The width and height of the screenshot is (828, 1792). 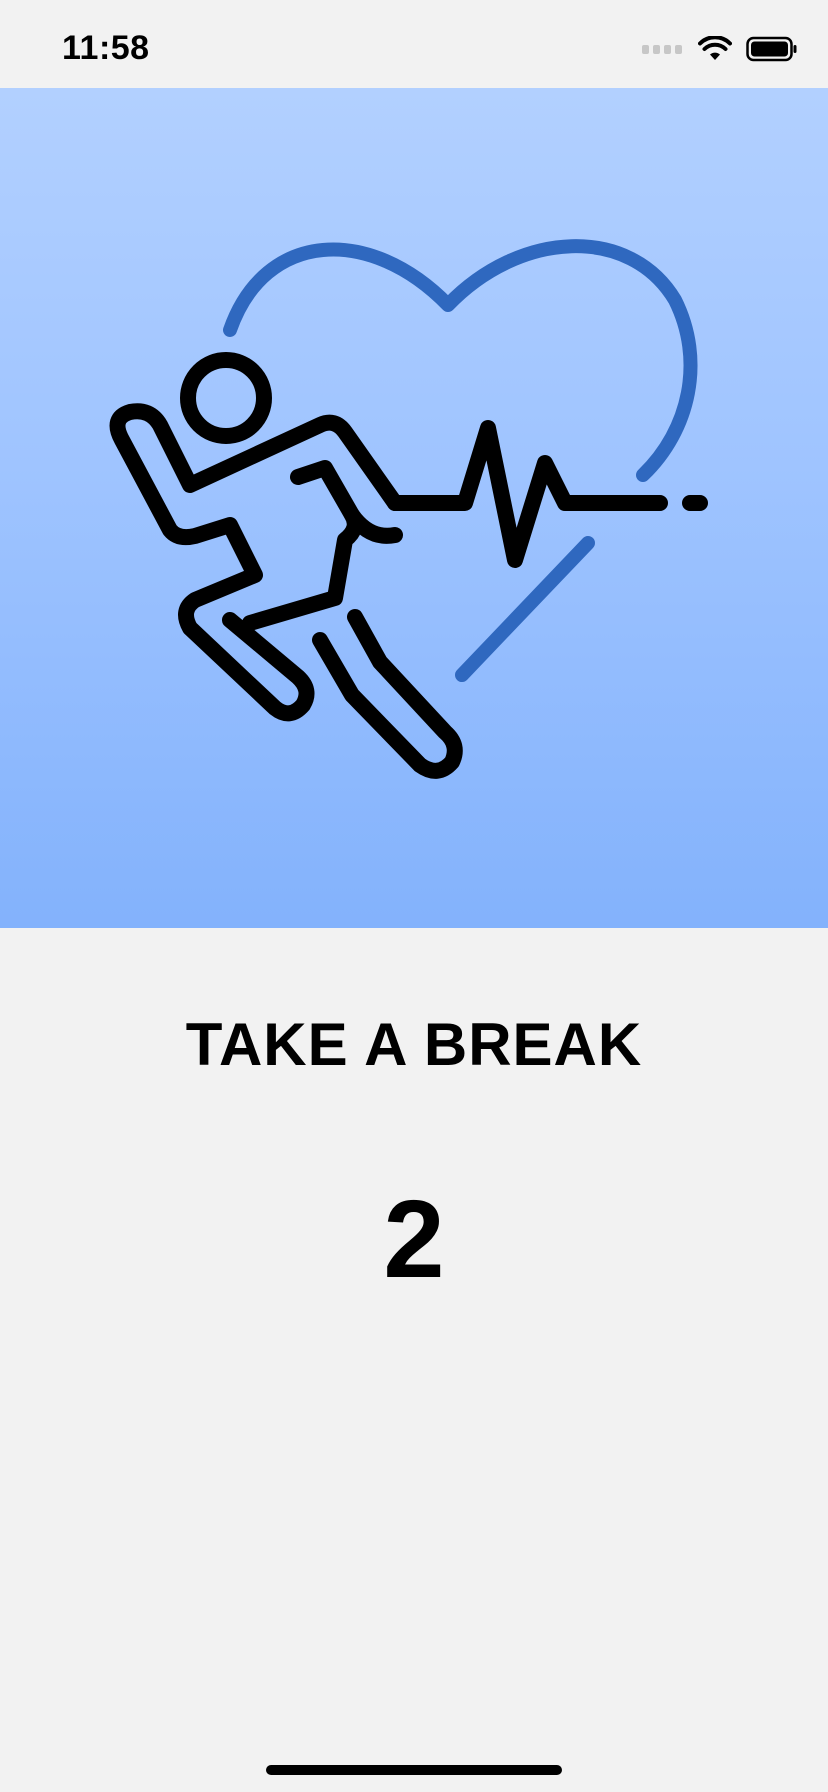 I want to click on home-indicator, so click(x=414, y=1770).